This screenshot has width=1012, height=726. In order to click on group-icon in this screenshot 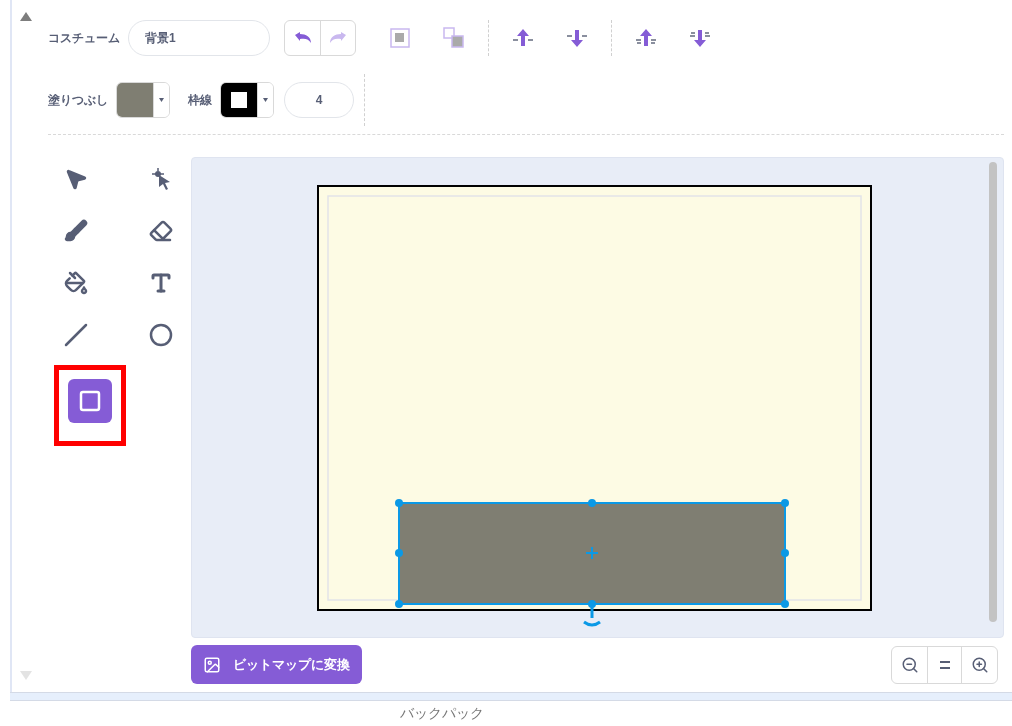, I will do `click(400, 38)`.